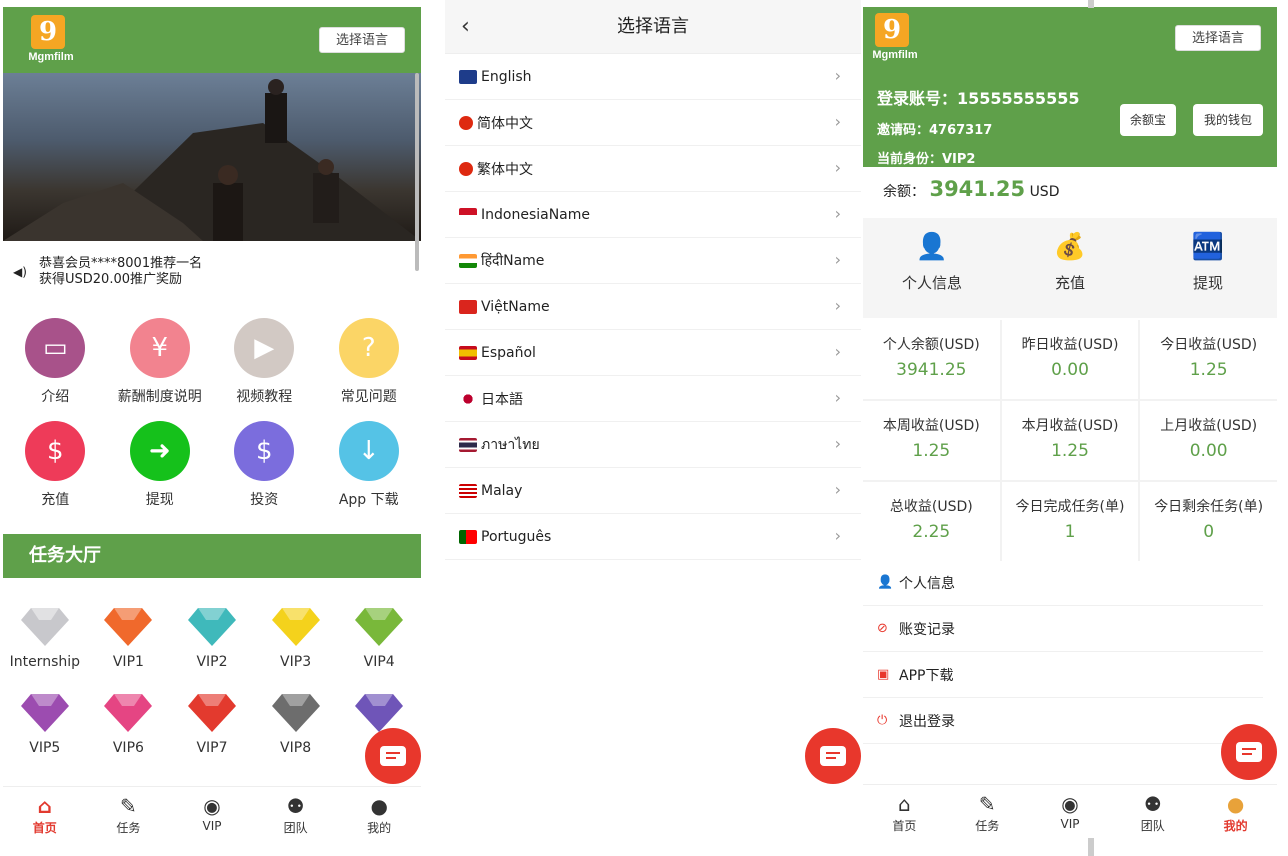  I want to click on level-vip8: VIP8, so click(296, 724).